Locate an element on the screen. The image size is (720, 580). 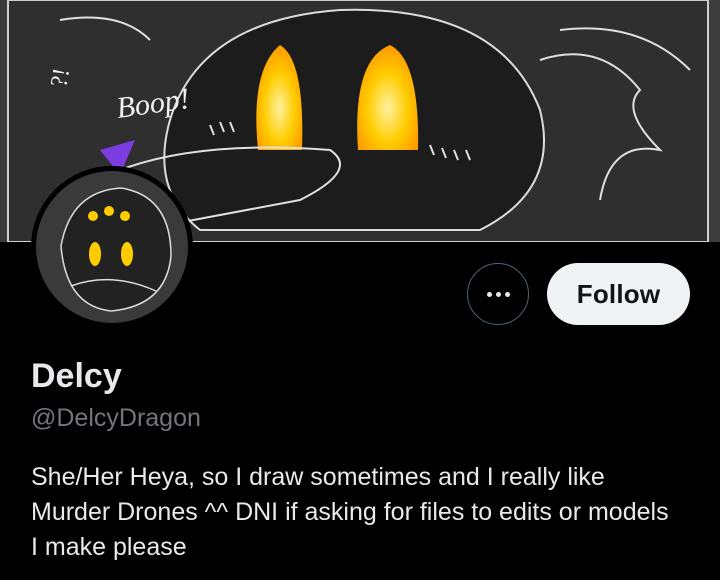
more-options-button is located at coordinates (498, 294).